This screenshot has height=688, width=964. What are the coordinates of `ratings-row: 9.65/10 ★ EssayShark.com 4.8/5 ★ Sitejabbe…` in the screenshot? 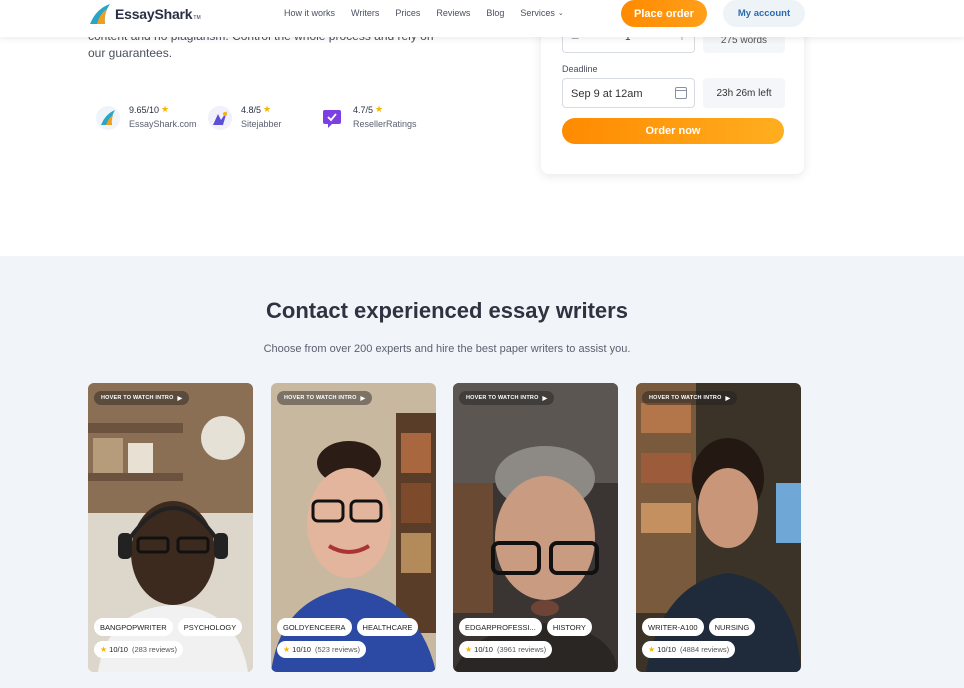 It's located at (264, 117).